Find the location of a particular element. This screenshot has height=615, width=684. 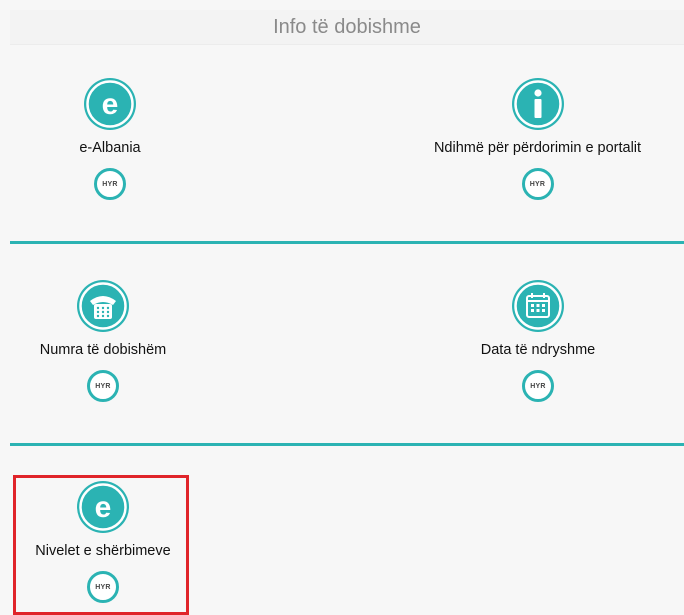

svg-text: e is located at coordinates (110, 104).